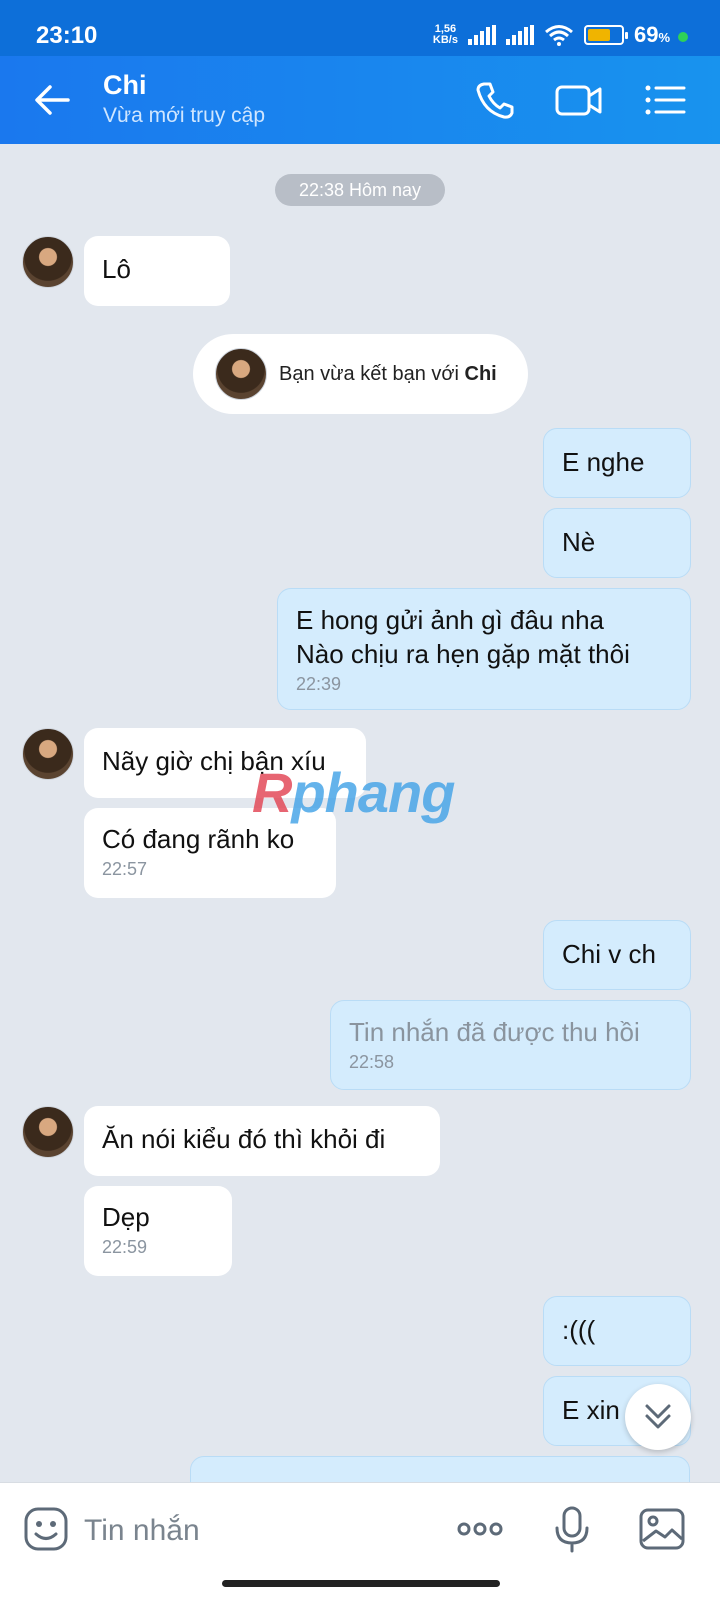  Describe the element at coordinates (440, 1469) in the screenshot. I see `message-bubble-out-partial` at that location.